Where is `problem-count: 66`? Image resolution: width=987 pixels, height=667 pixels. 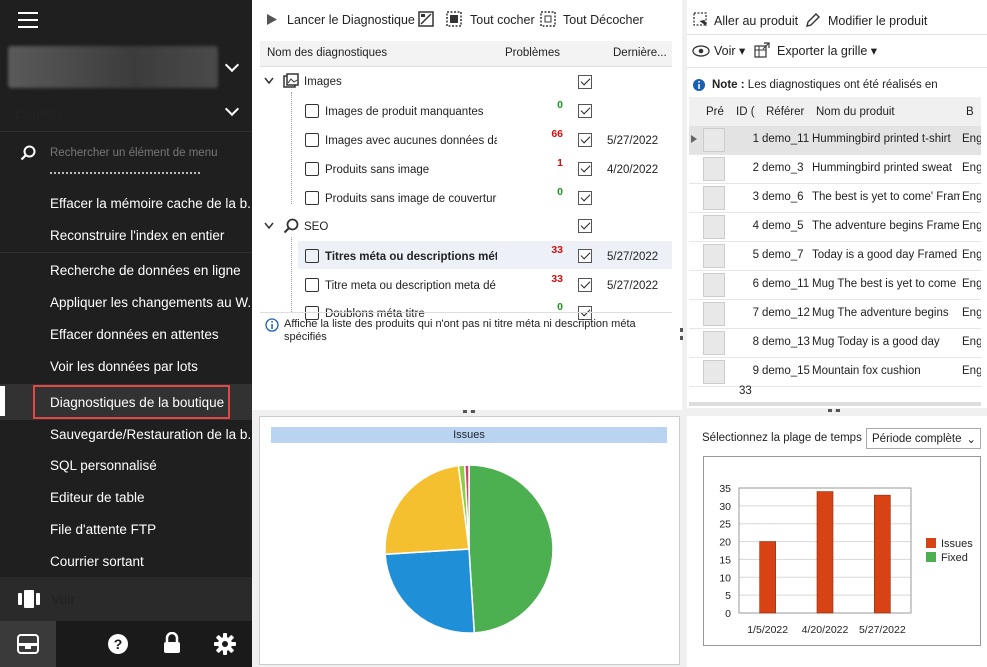
problem-count: 66 is located at coordinates (557, 134).